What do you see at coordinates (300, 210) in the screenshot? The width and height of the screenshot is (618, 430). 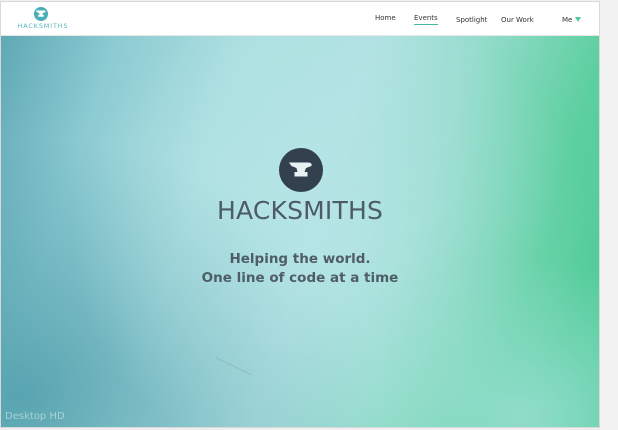 I see `hero-brand-title: HACKSMITHS` at bounding box center [300, 210].